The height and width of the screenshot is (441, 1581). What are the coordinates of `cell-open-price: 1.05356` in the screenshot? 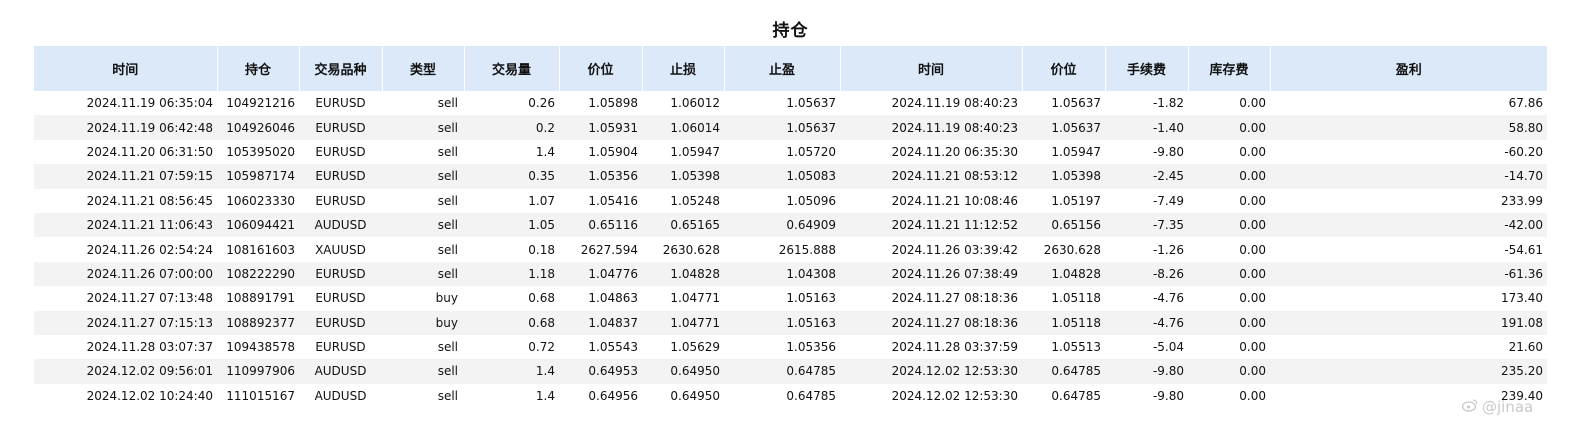 It's located at (600, 176).